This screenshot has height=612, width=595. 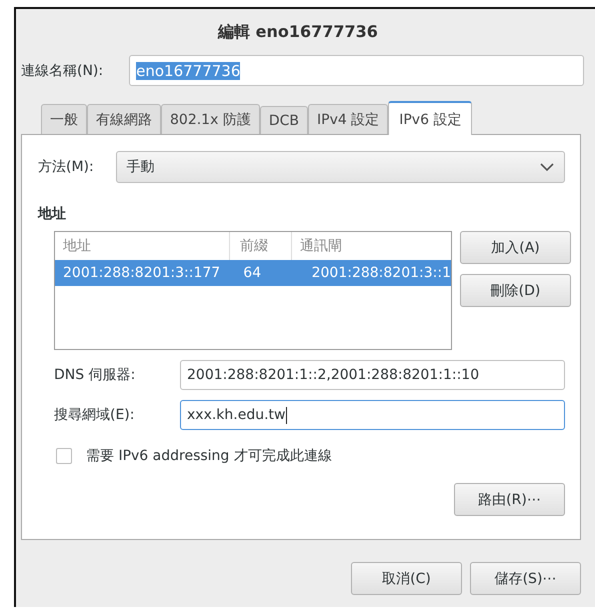 What do you see at coordinates (509, 499) in the screenshot?
I see `routes-button: 路由(R)⋯` at bounding box center [509, 499].